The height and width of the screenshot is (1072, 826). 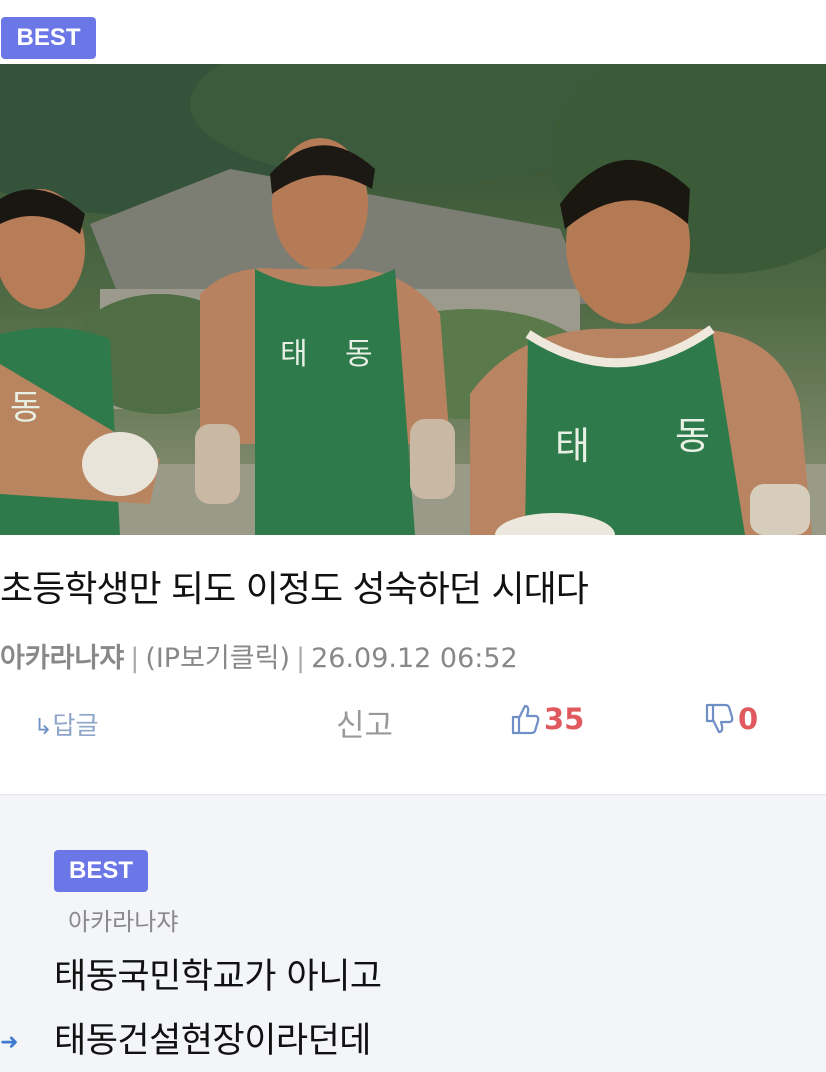 What do you see at coordinates (525, 722) in the screenshot?
I see `thumbs-up-icon` at bounding box center [525, 722].